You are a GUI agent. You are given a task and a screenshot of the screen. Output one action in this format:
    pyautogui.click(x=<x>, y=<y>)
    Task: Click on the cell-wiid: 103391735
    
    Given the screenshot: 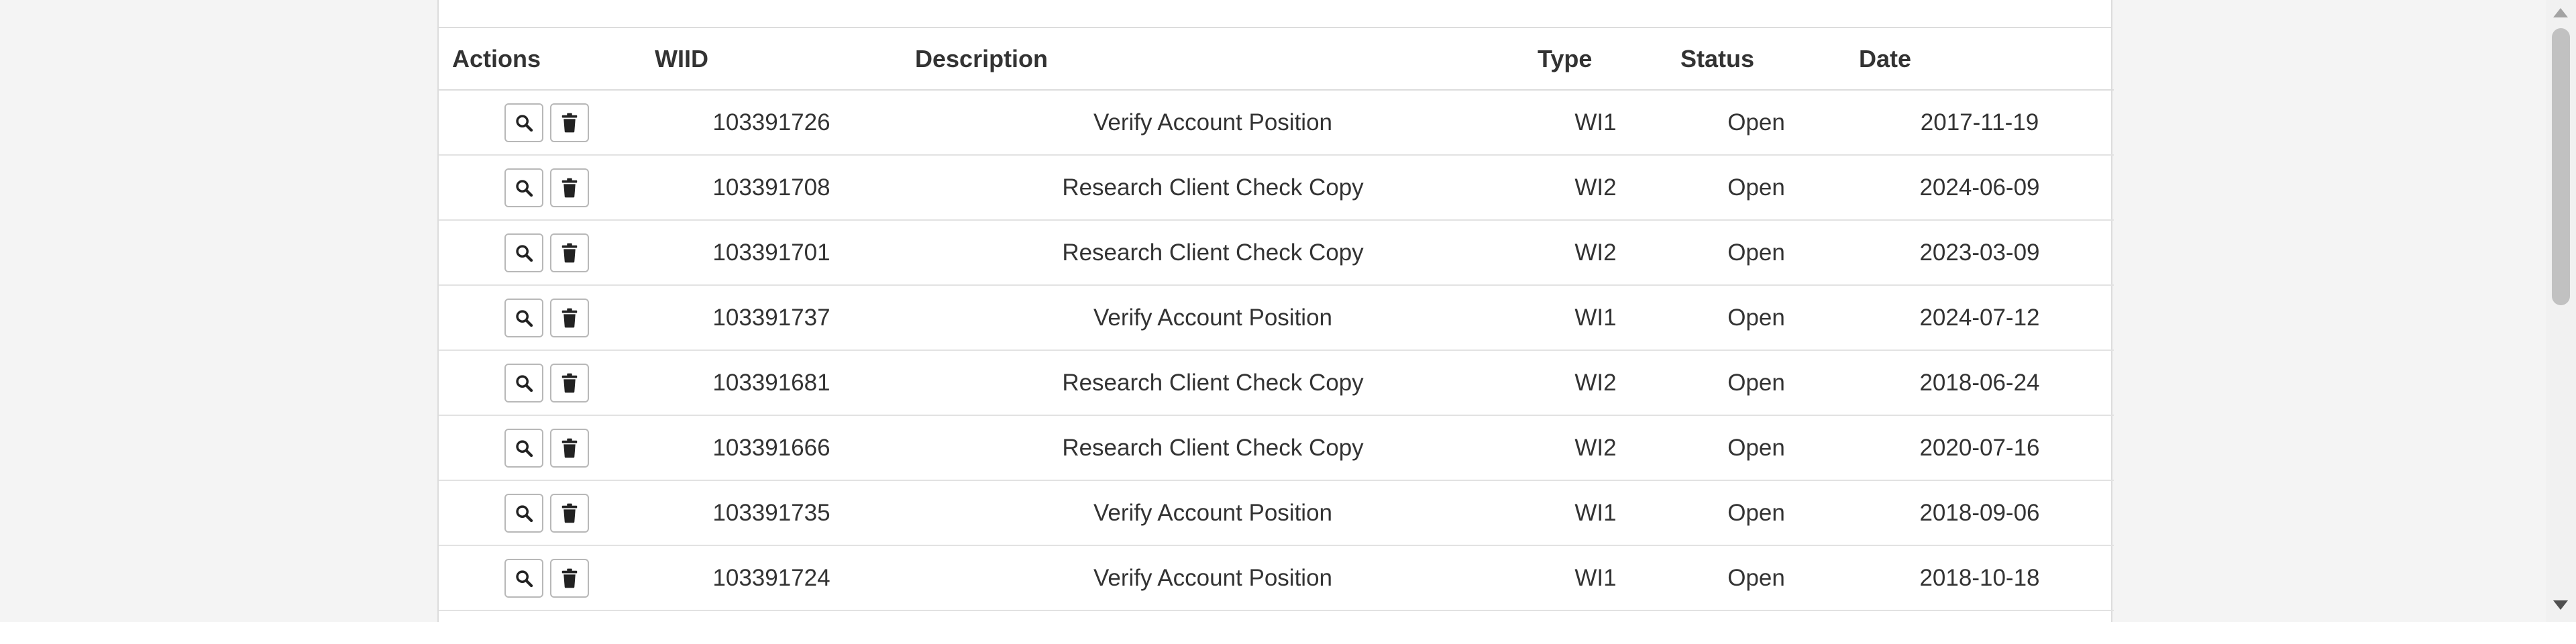 What is the action you would take?
    pyautogui.click(x=771, y=513)
    